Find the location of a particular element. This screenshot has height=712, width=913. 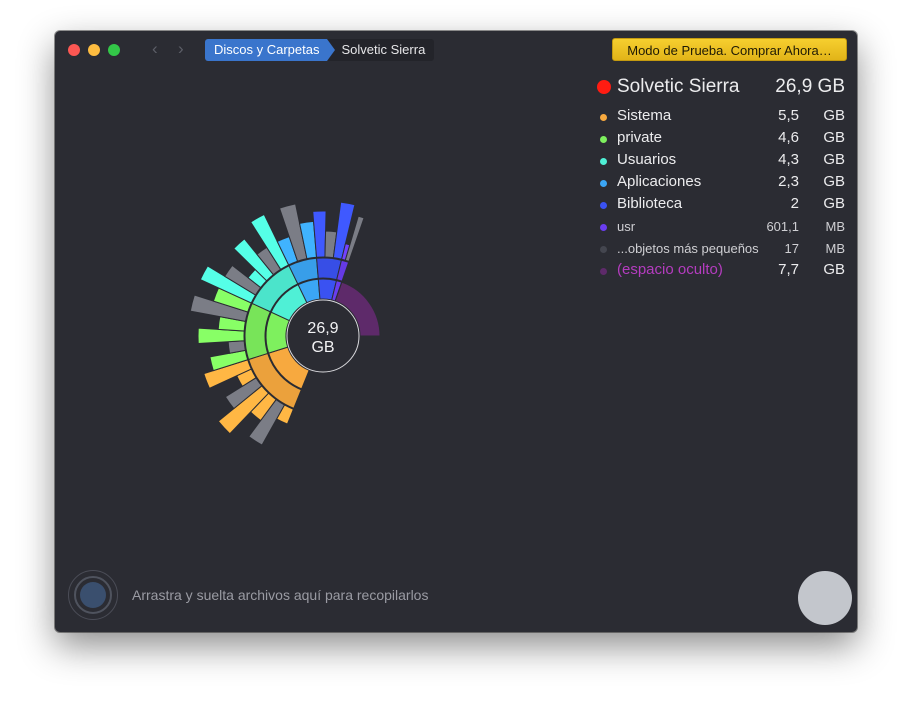

legend-item: (espacio oculto) 7,7 GB is located at coordinates (721, 271).